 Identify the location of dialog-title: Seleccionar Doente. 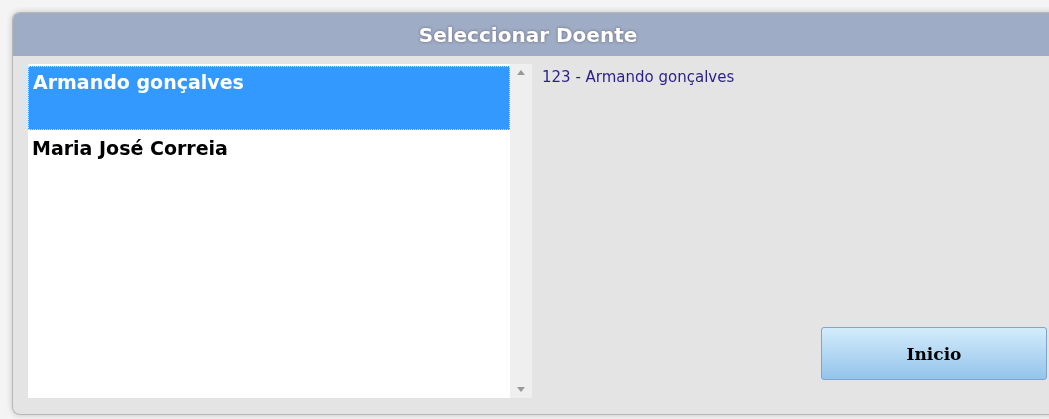
(528, 34).